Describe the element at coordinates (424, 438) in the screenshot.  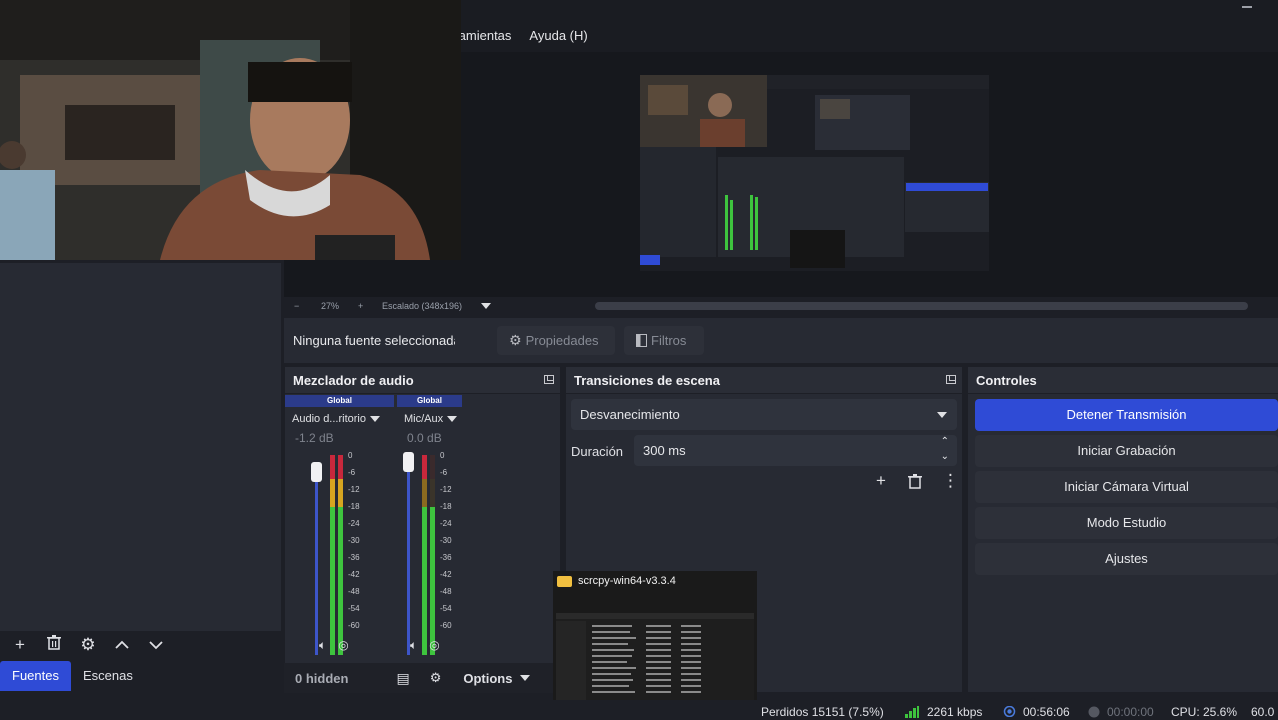
I see `channel-db: 0.0 dB` at that location.